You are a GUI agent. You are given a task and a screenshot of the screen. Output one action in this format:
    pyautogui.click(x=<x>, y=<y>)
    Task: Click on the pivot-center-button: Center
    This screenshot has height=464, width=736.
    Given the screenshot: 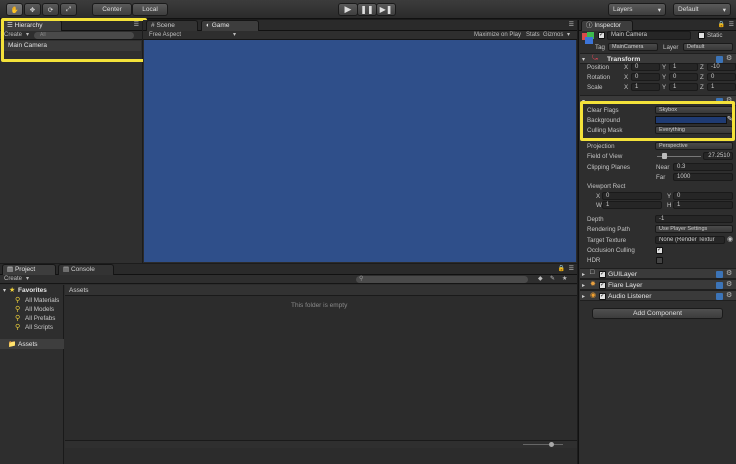 What is the action you would take?
    pyautogui.click(x=112, y=9)
    